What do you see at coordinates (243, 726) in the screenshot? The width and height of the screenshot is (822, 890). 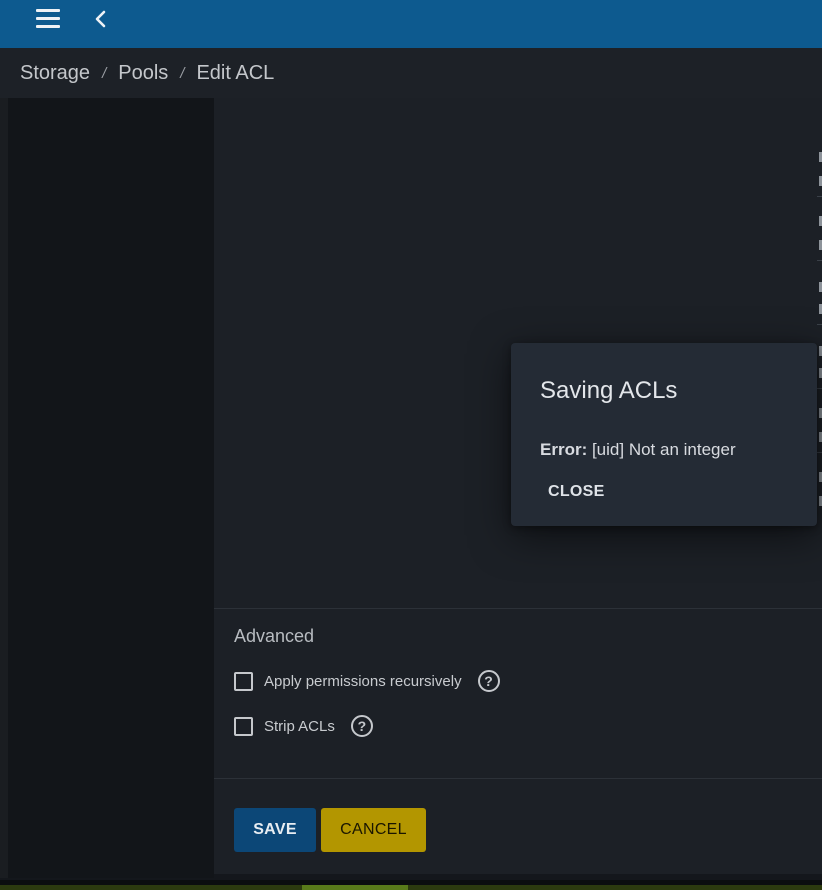 I see `strip-acls-checkbox` at bounding box center [243, 726].